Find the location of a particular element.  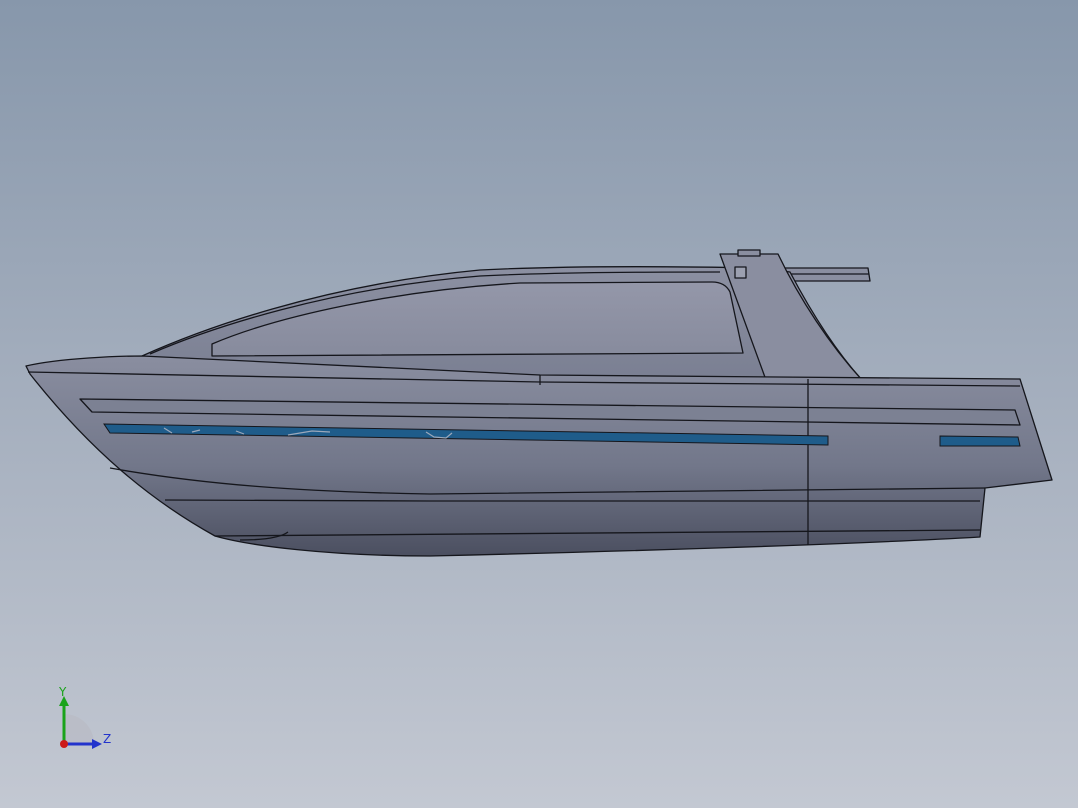

view-orientation-triad: Y Z is located at coordinates (83, 719).